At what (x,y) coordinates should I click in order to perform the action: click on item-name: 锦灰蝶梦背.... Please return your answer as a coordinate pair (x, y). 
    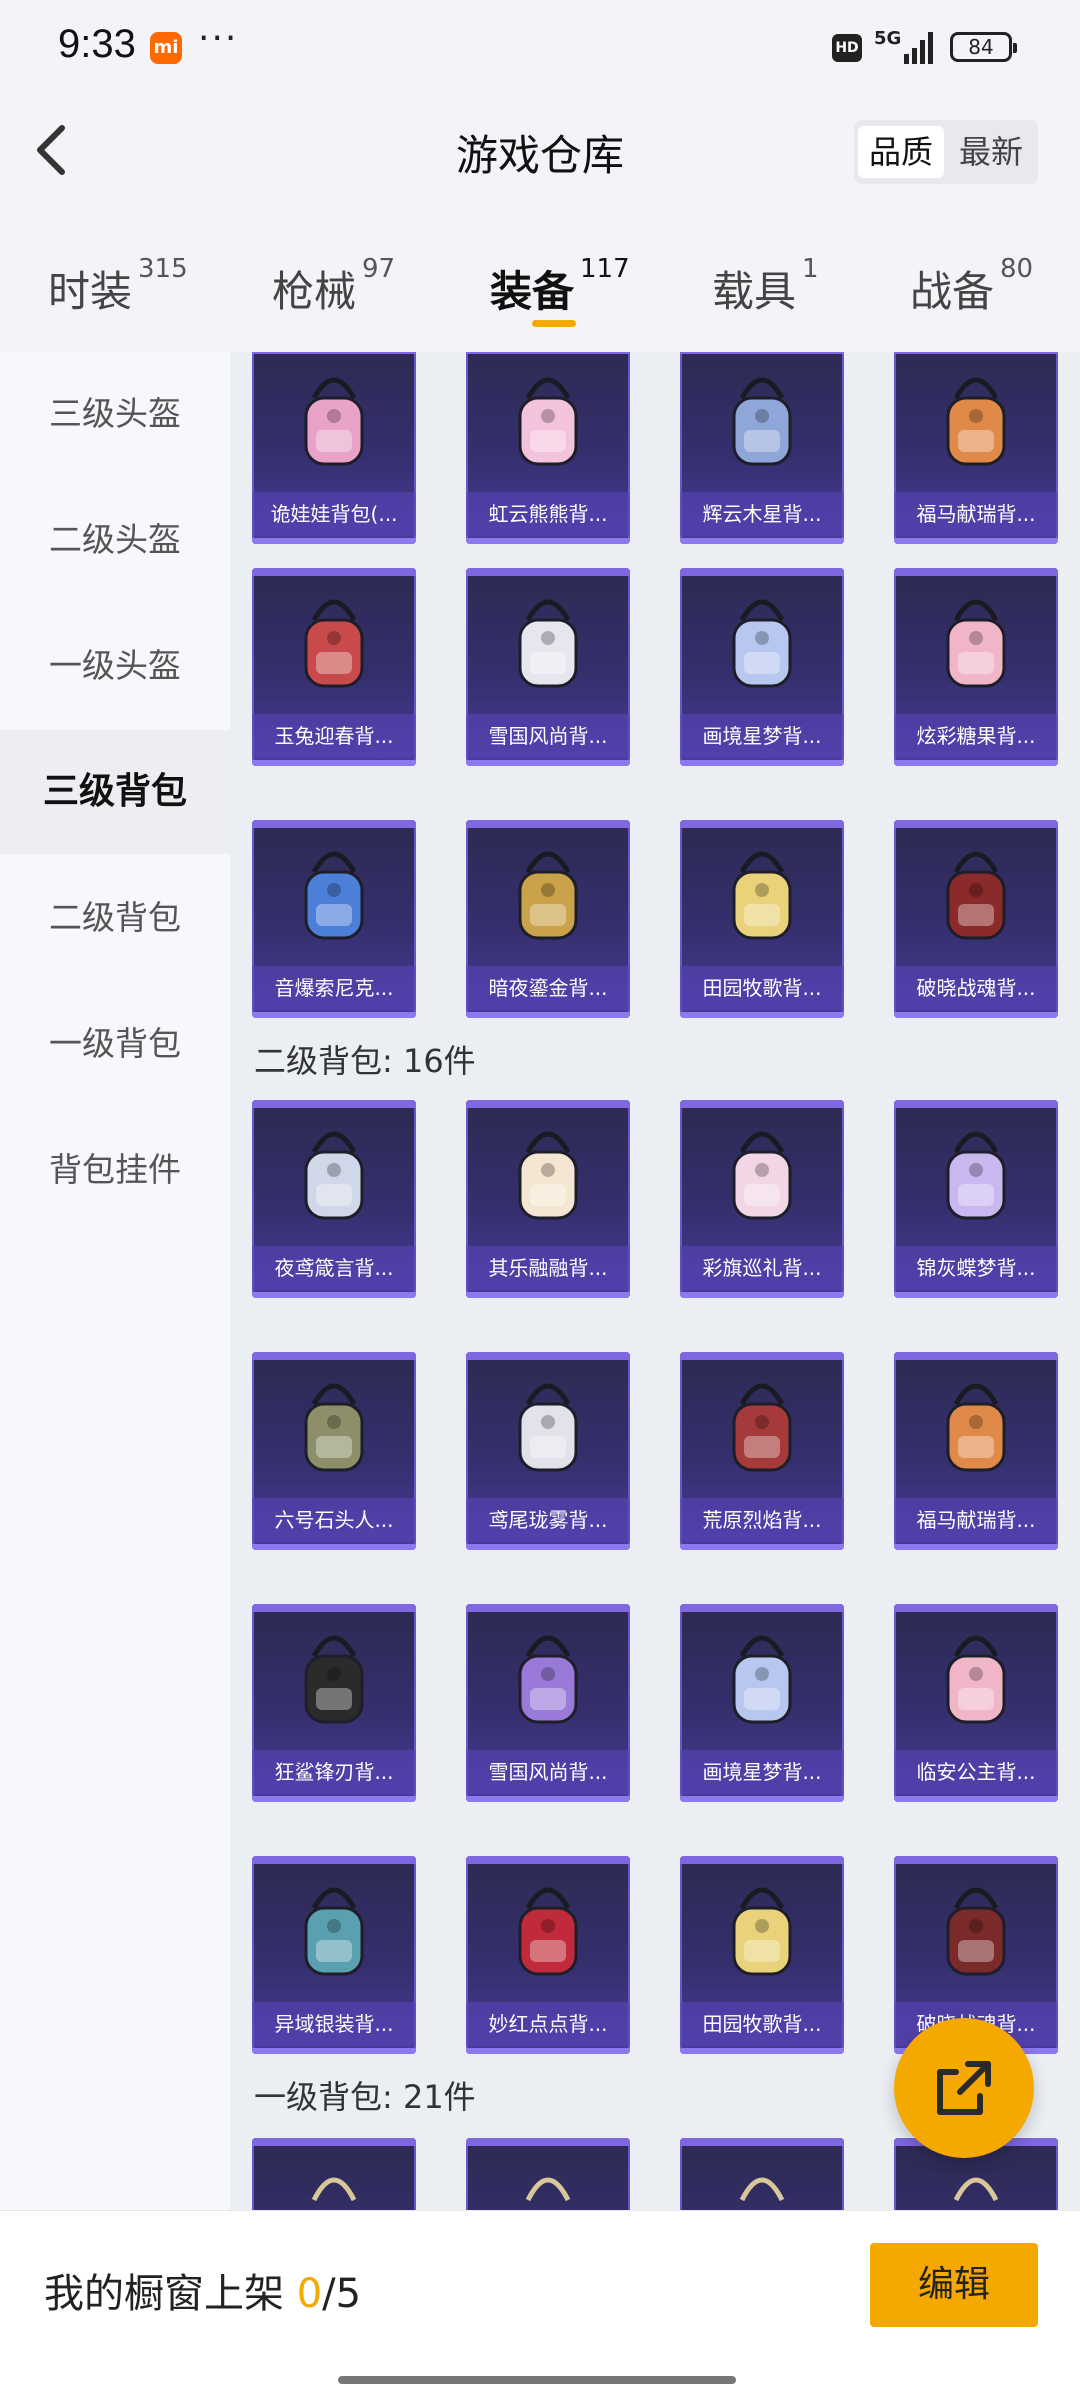
    Looking at the image, I should click on (976, 1268).